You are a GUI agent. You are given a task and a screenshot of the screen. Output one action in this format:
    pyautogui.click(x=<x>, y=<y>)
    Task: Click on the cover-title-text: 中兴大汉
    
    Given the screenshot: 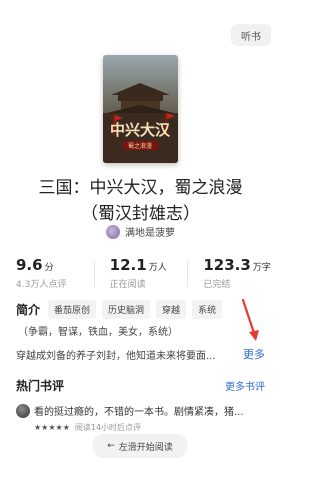 What is the action you would take?
    pyautogui.click(x=140, y=130)
    